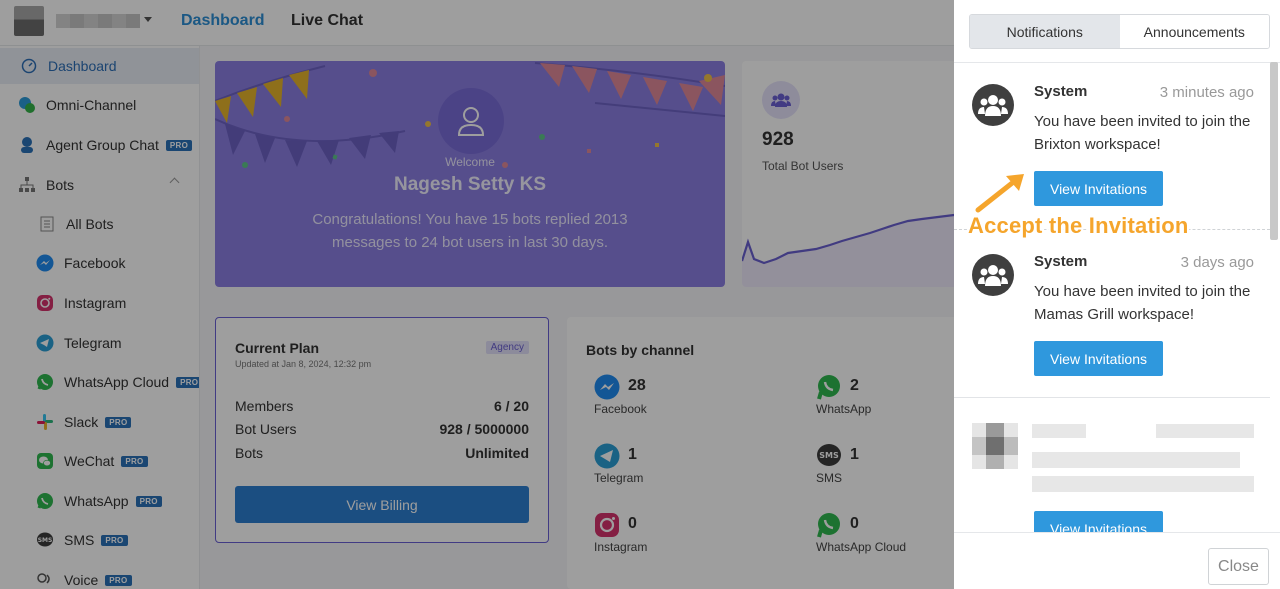 The width and height of the screenshot is (1280, 589). I want to click on redacted-avatar, so click(995, 446).